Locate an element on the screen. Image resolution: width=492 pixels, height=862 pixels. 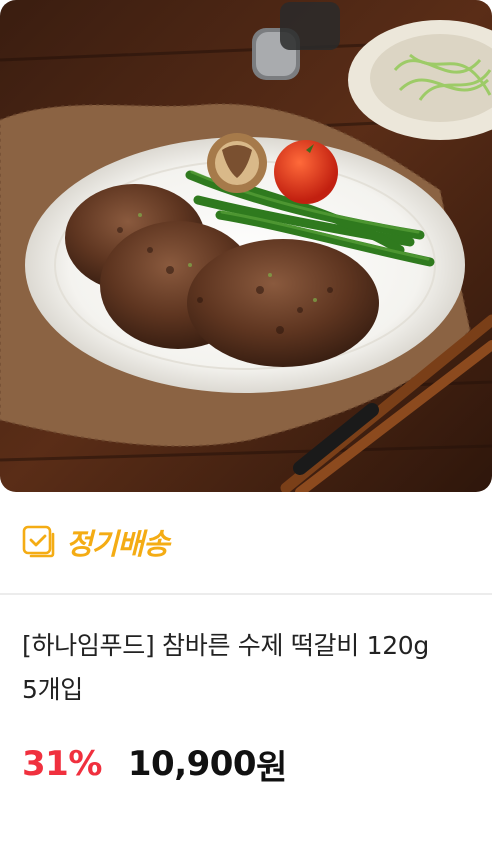
sale-price: 10,900 is located at coordinates (192, 764).